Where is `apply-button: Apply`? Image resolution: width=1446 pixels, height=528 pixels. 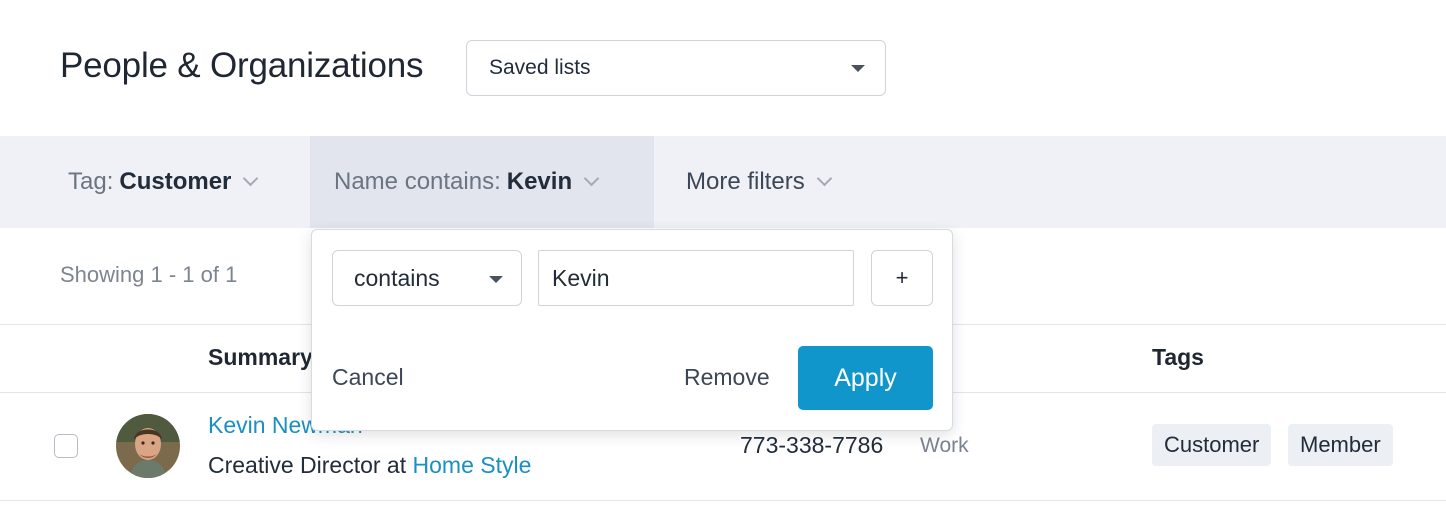
apply-button: Apply is located at coordinates (865, 378).